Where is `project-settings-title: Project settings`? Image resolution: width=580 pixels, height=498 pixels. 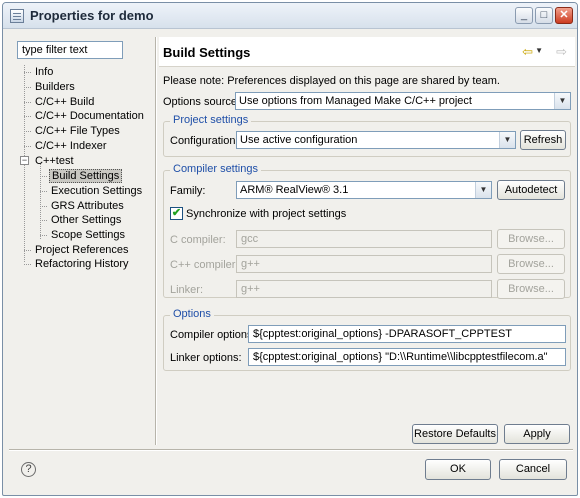 project-settings-title: Project settings is located at coordinates (211, 120).